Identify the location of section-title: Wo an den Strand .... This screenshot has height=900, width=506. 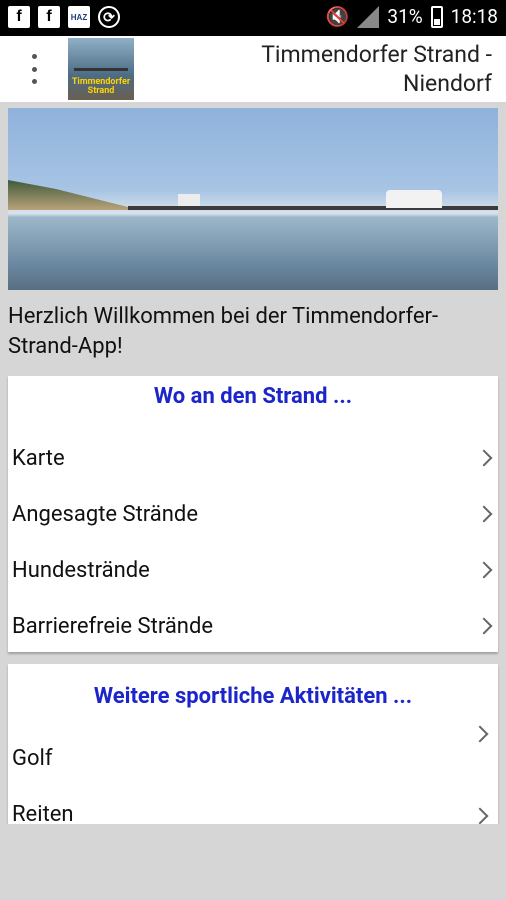
(253, 396).